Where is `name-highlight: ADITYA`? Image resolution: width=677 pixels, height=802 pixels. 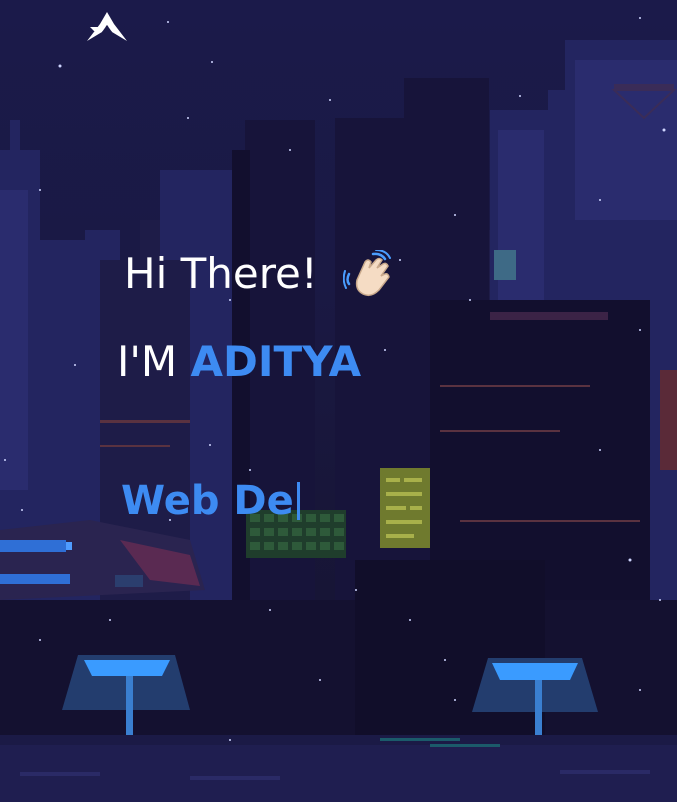
name-highlight: ADITYA is located at coordinates (276, 361).